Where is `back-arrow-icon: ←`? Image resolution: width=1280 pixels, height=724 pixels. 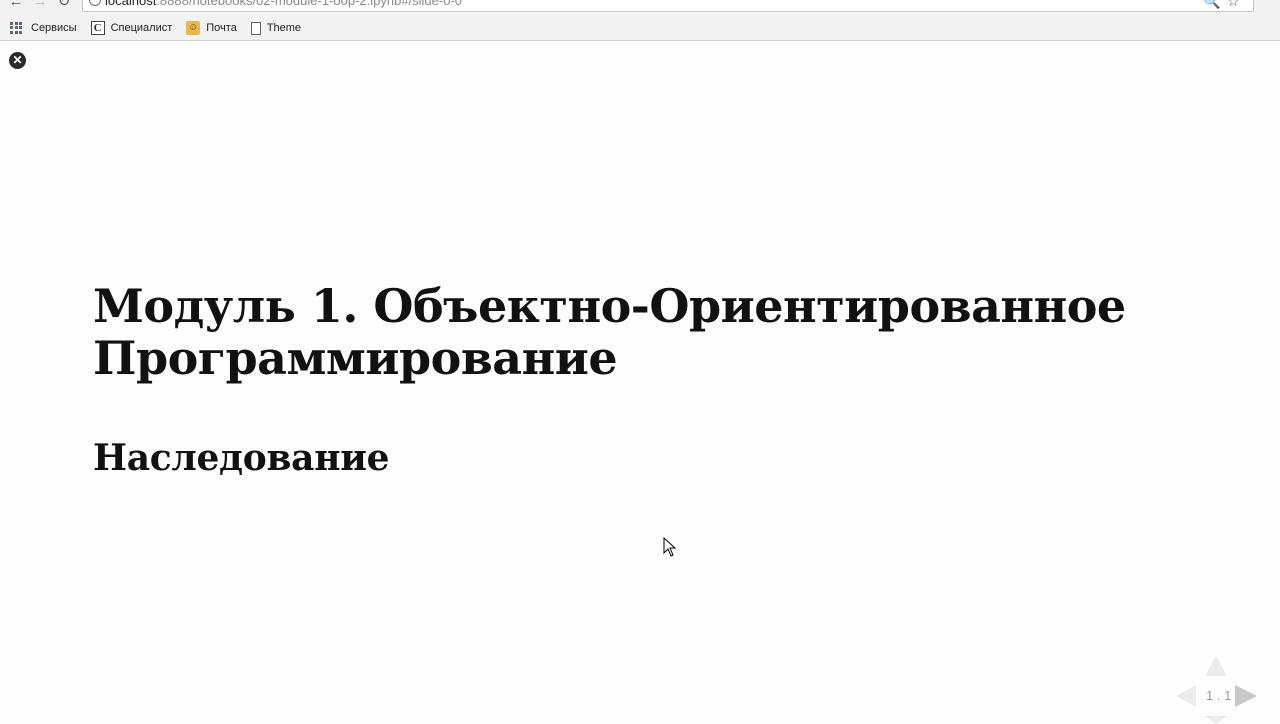 back-arrow-icon: ← is located at coordinates (16, 5).